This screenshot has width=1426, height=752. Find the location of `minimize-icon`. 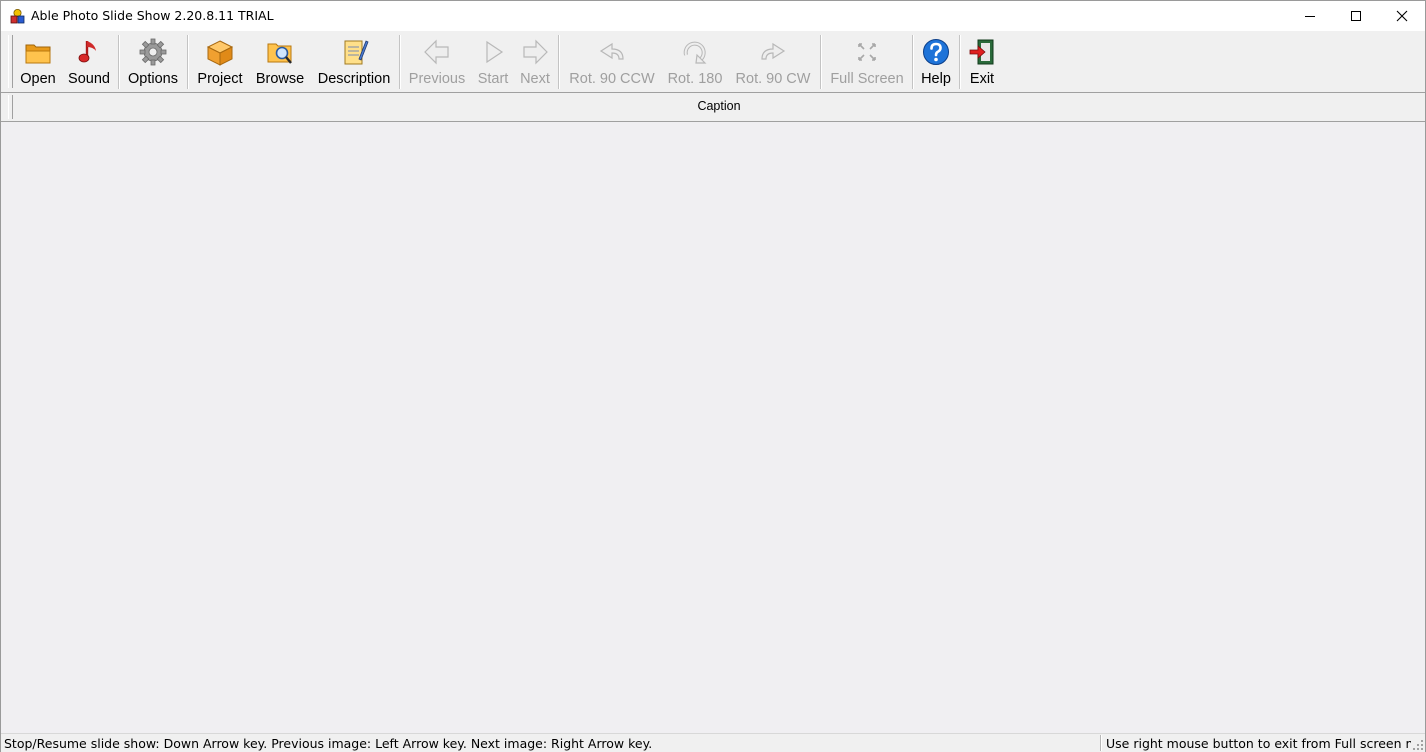

minimize-icon is located at coordinates (1310, 16).